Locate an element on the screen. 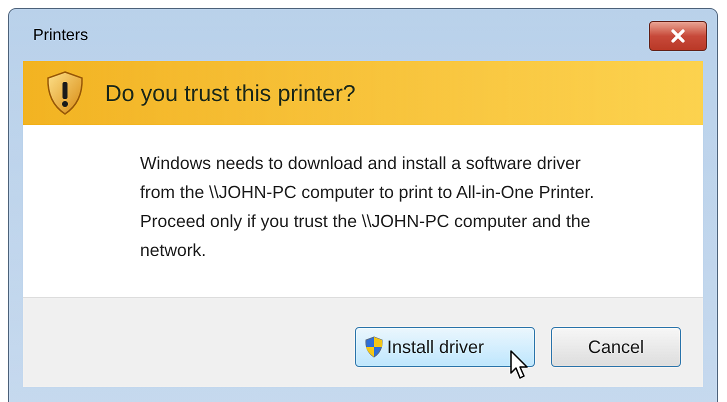 This screenshot has height=402, width=727. close-icon is located at coordinates (678, 36).